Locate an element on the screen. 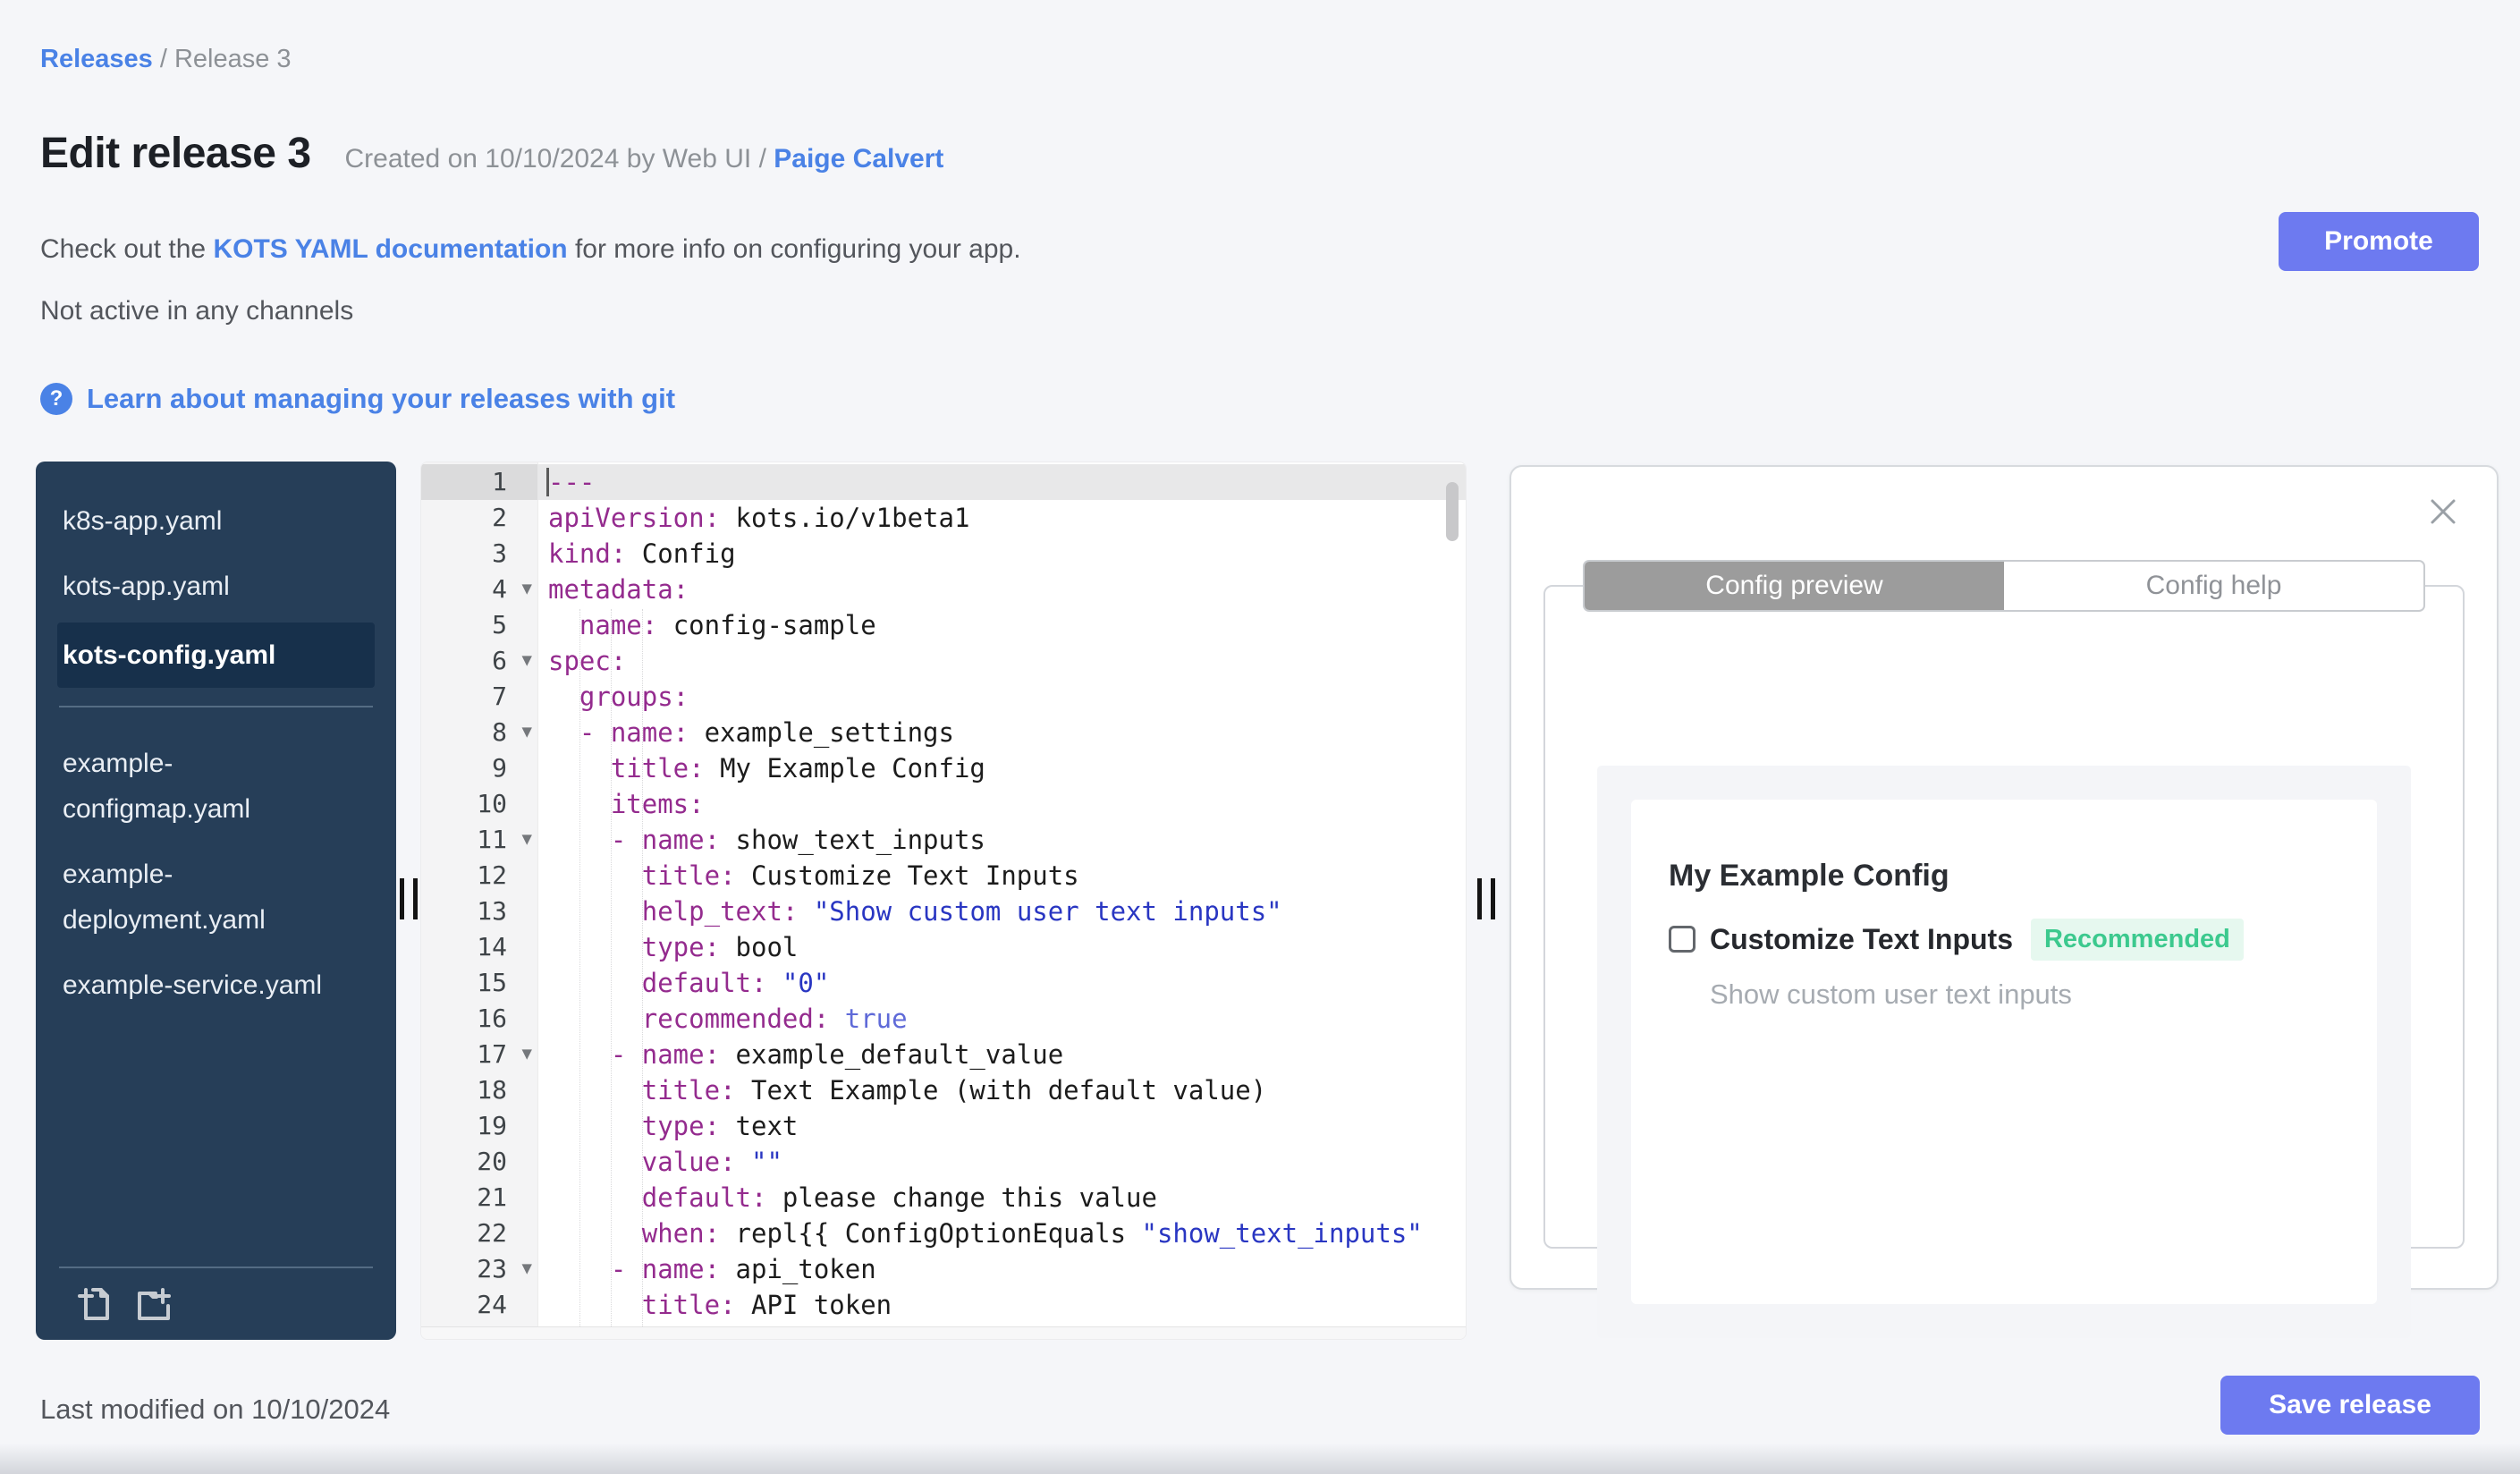 This screenshot has width=2520, height=1474. question-circle-icon: ? is located at coordinates (56, 399).